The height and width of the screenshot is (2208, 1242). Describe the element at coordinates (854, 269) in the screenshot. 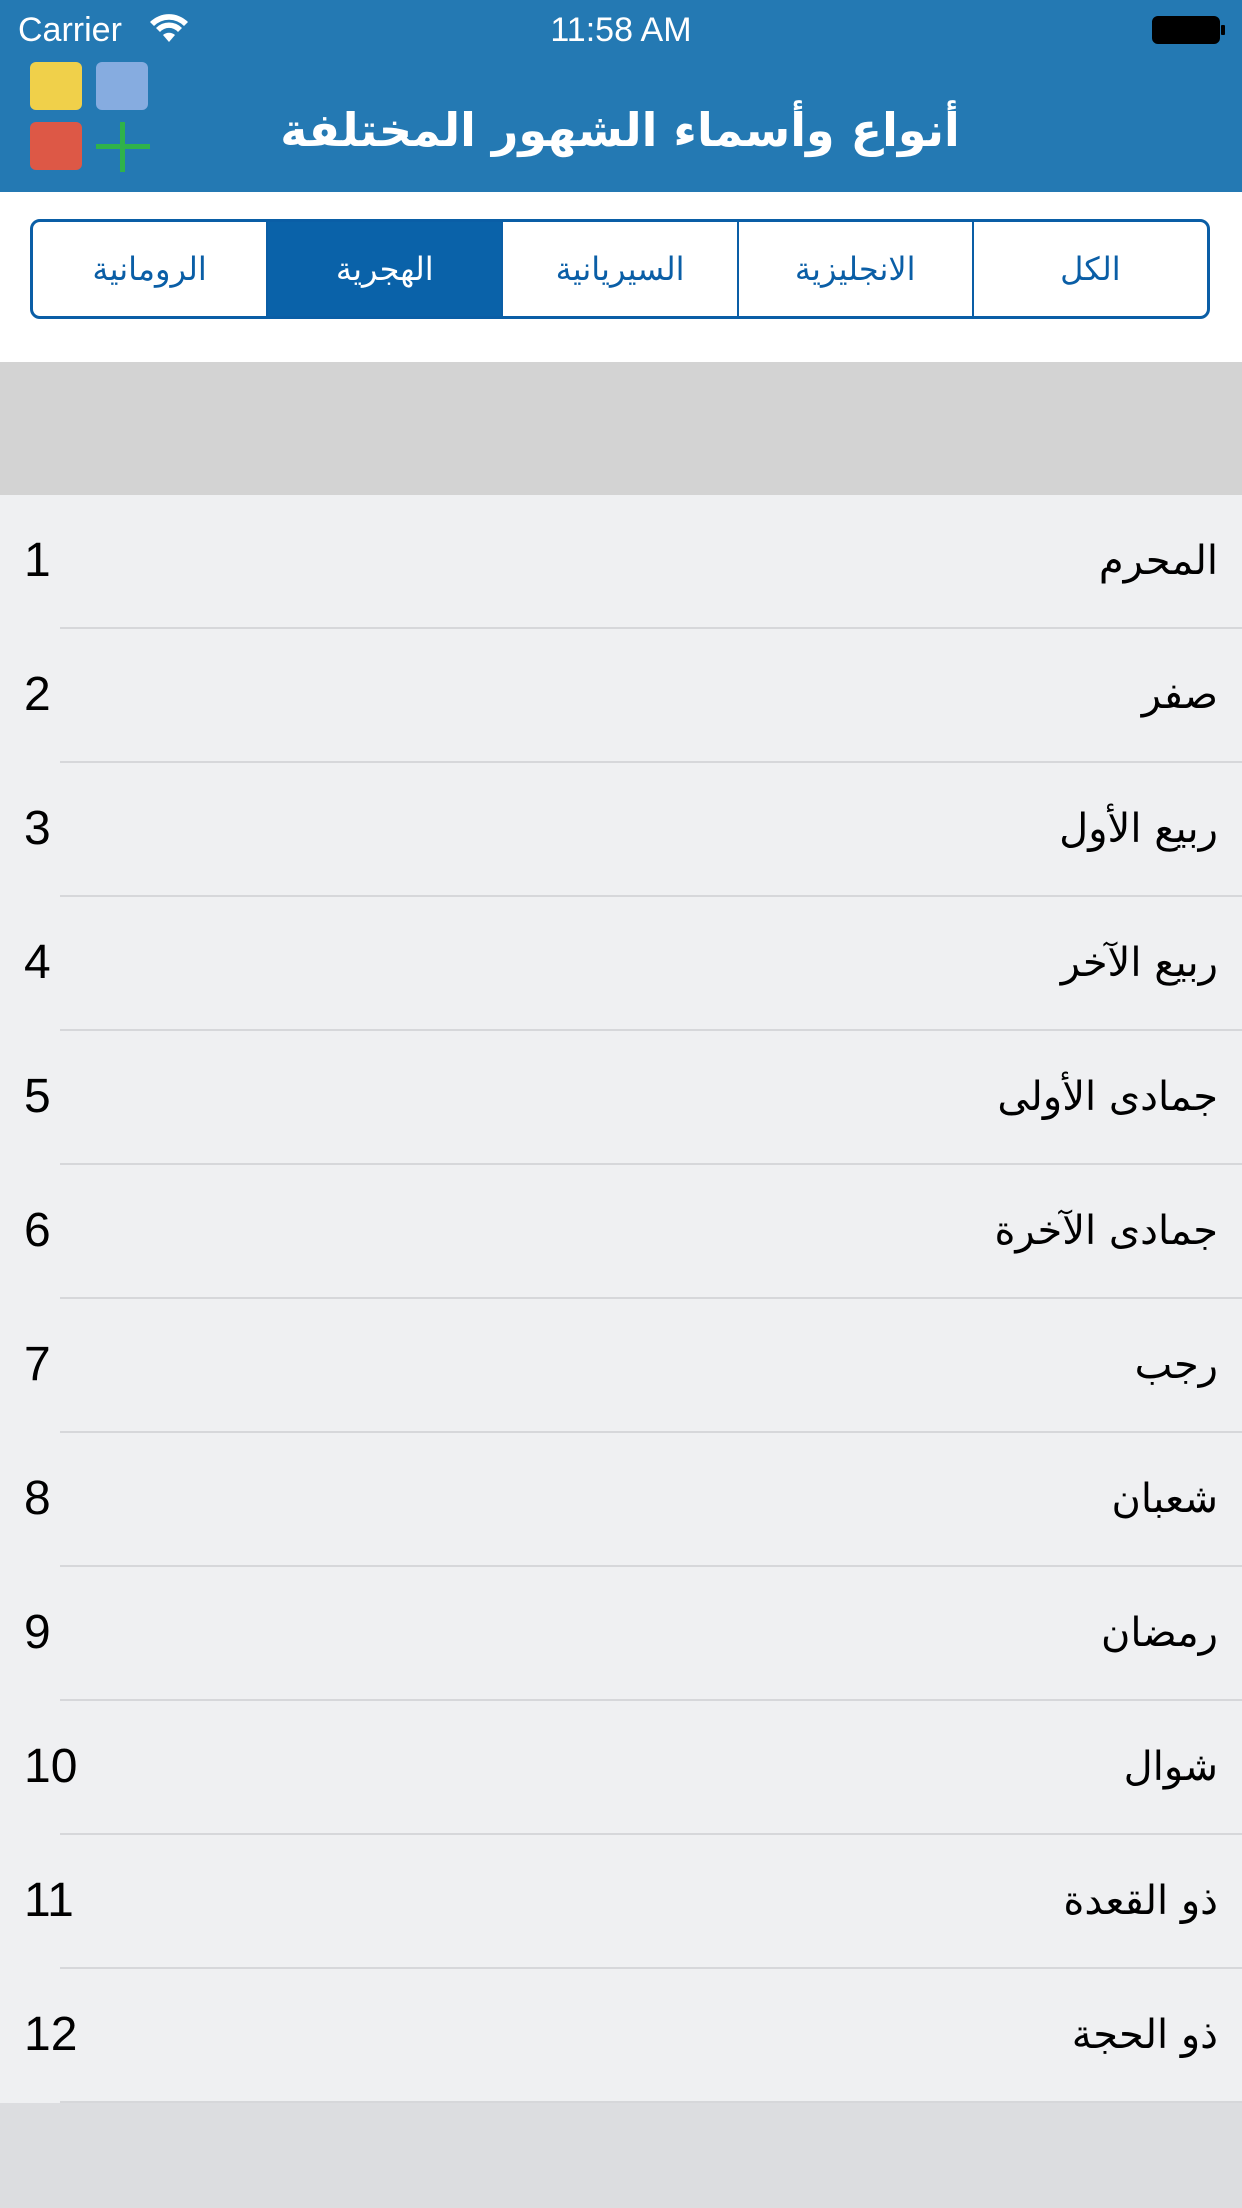

I see `segment-english: الانجليزية` at that location.